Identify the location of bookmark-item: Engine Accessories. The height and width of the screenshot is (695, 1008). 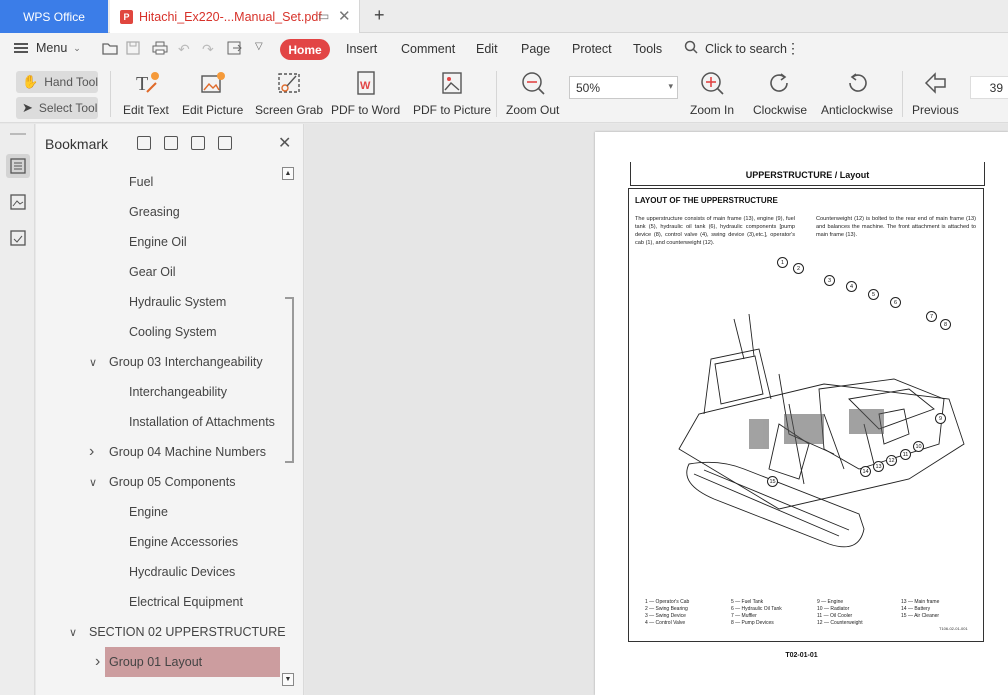
(158, 542).